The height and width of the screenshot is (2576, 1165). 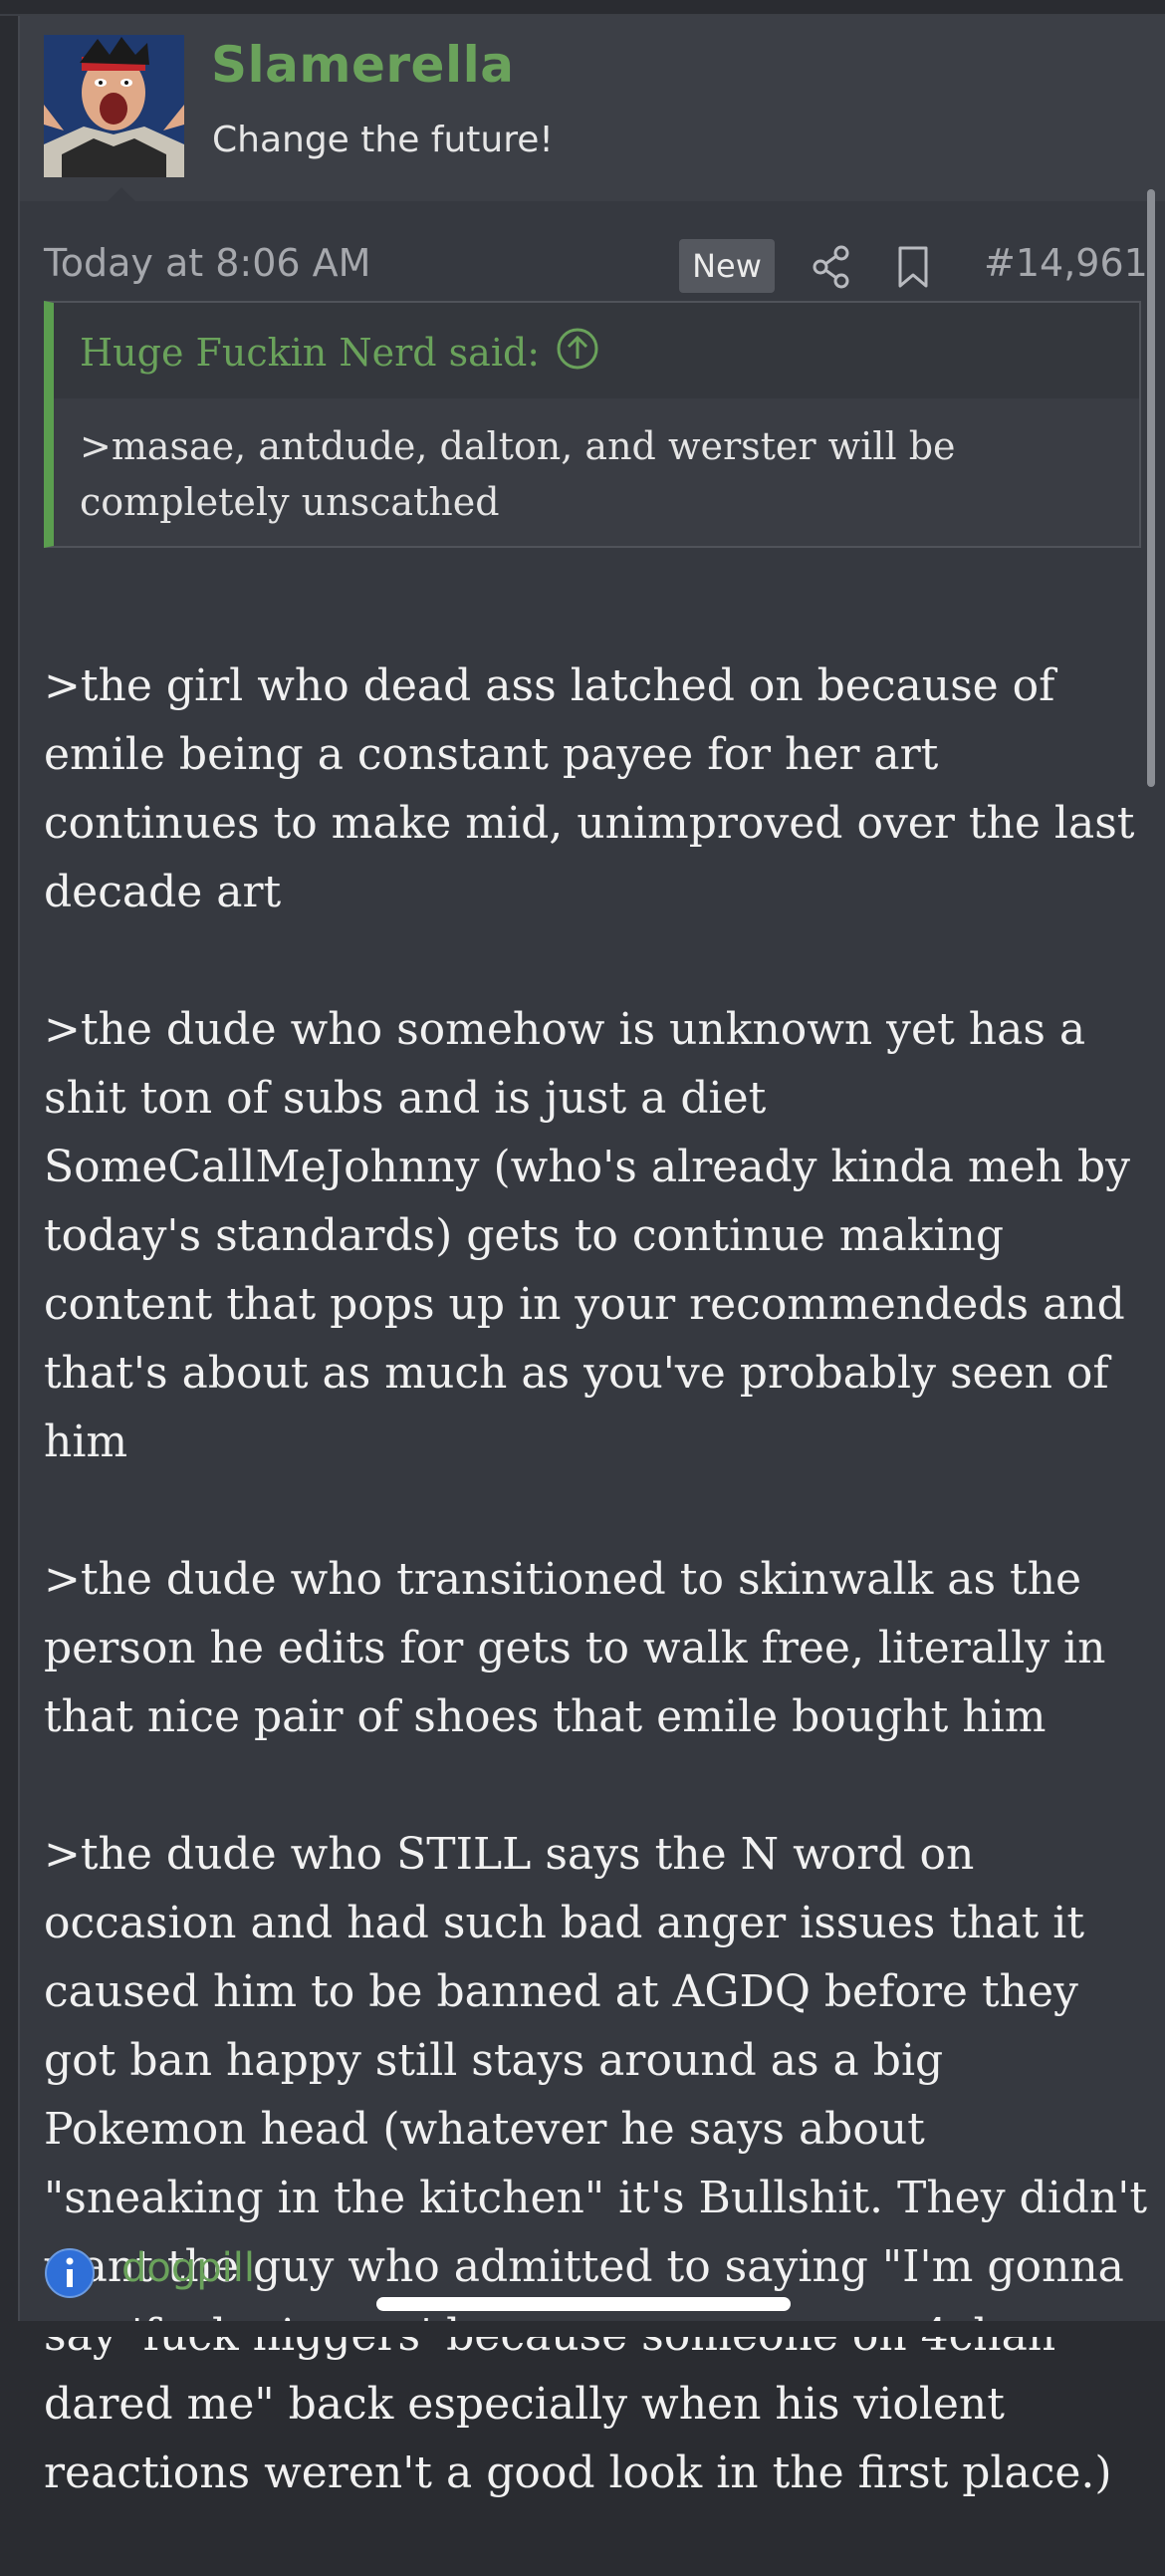 I want to click on post-number-link: #14,961, so click(x=1066, y=263).